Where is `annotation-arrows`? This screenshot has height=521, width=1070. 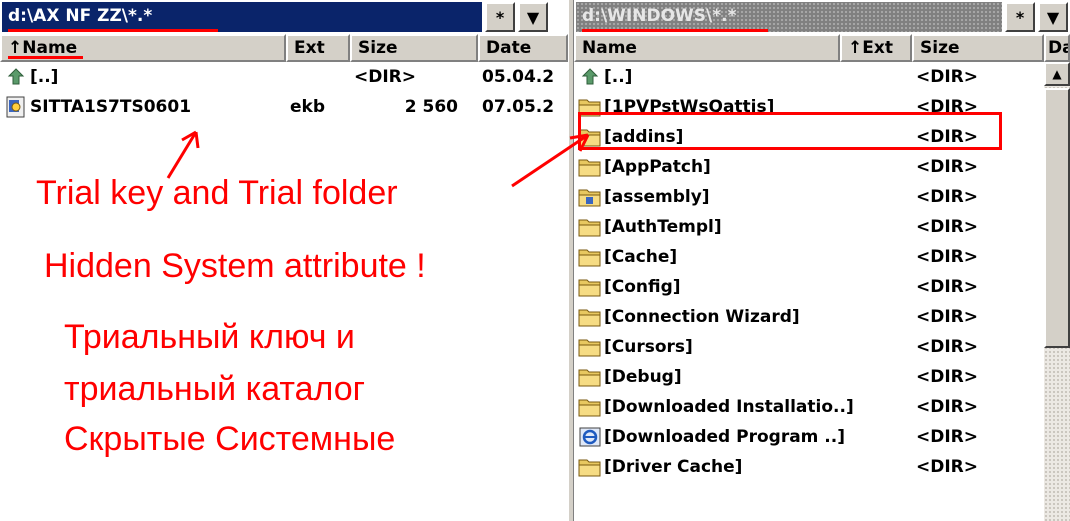
annotation-arrows is located at coordinates (378, 159).